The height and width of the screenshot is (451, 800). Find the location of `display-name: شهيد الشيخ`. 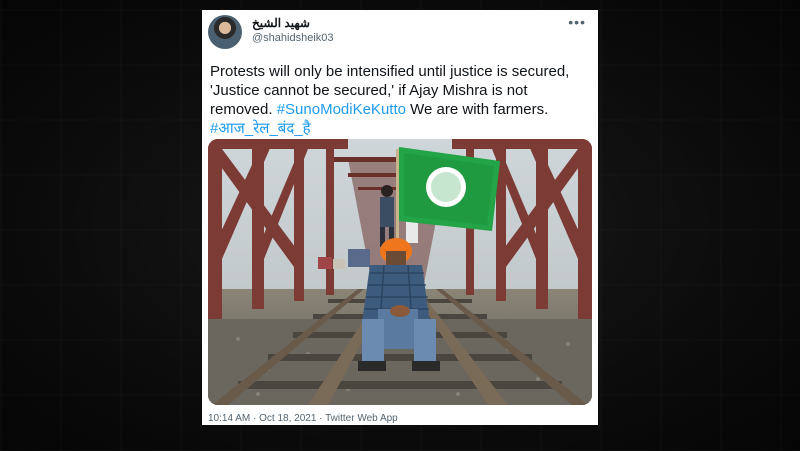

display-name: شهيد الشيخ is located at coordinates (281, 23).